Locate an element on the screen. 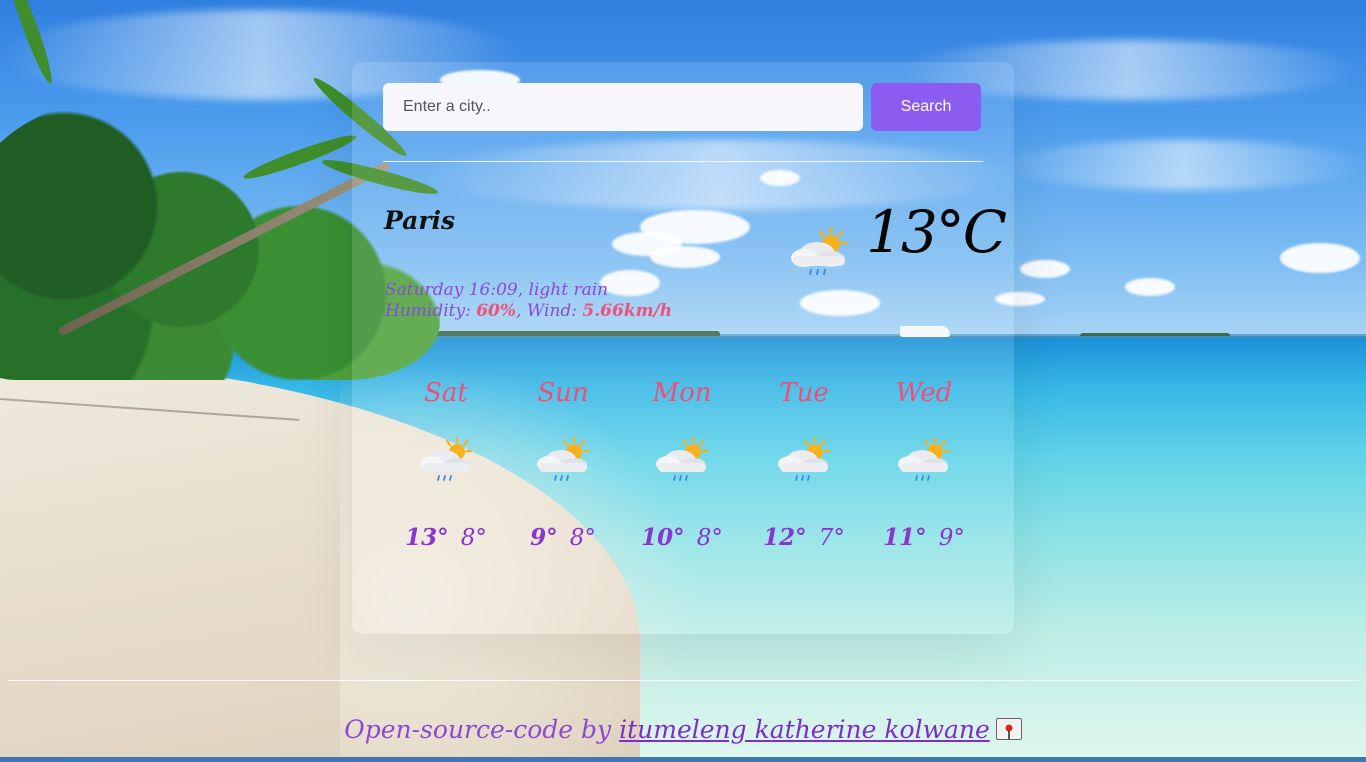  wind-label: , Wind: is located at coordinates (549, 311).